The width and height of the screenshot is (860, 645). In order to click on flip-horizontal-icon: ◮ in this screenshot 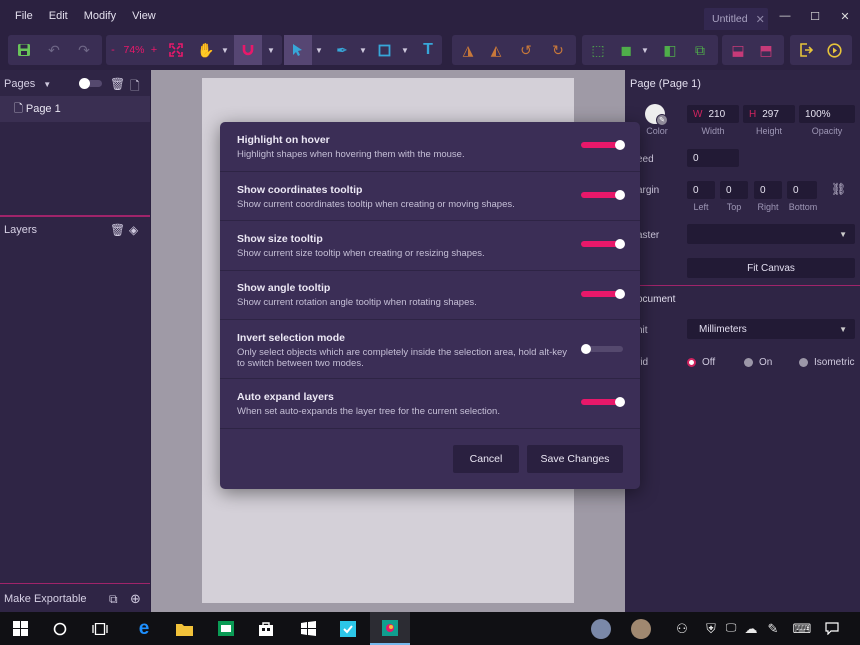, I will do `click(468, 50)`.